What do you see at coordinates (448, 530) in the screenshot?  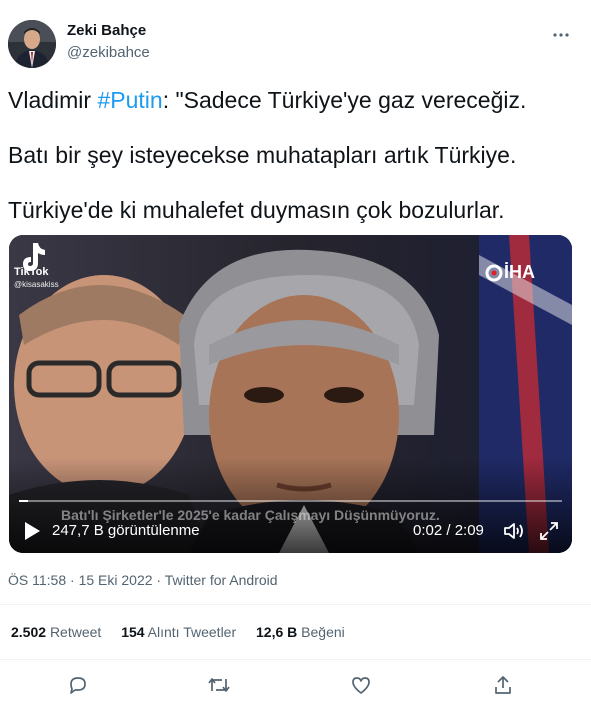 I see `video-time: 0:02 / 2:09` at bounding box center [448, 530].